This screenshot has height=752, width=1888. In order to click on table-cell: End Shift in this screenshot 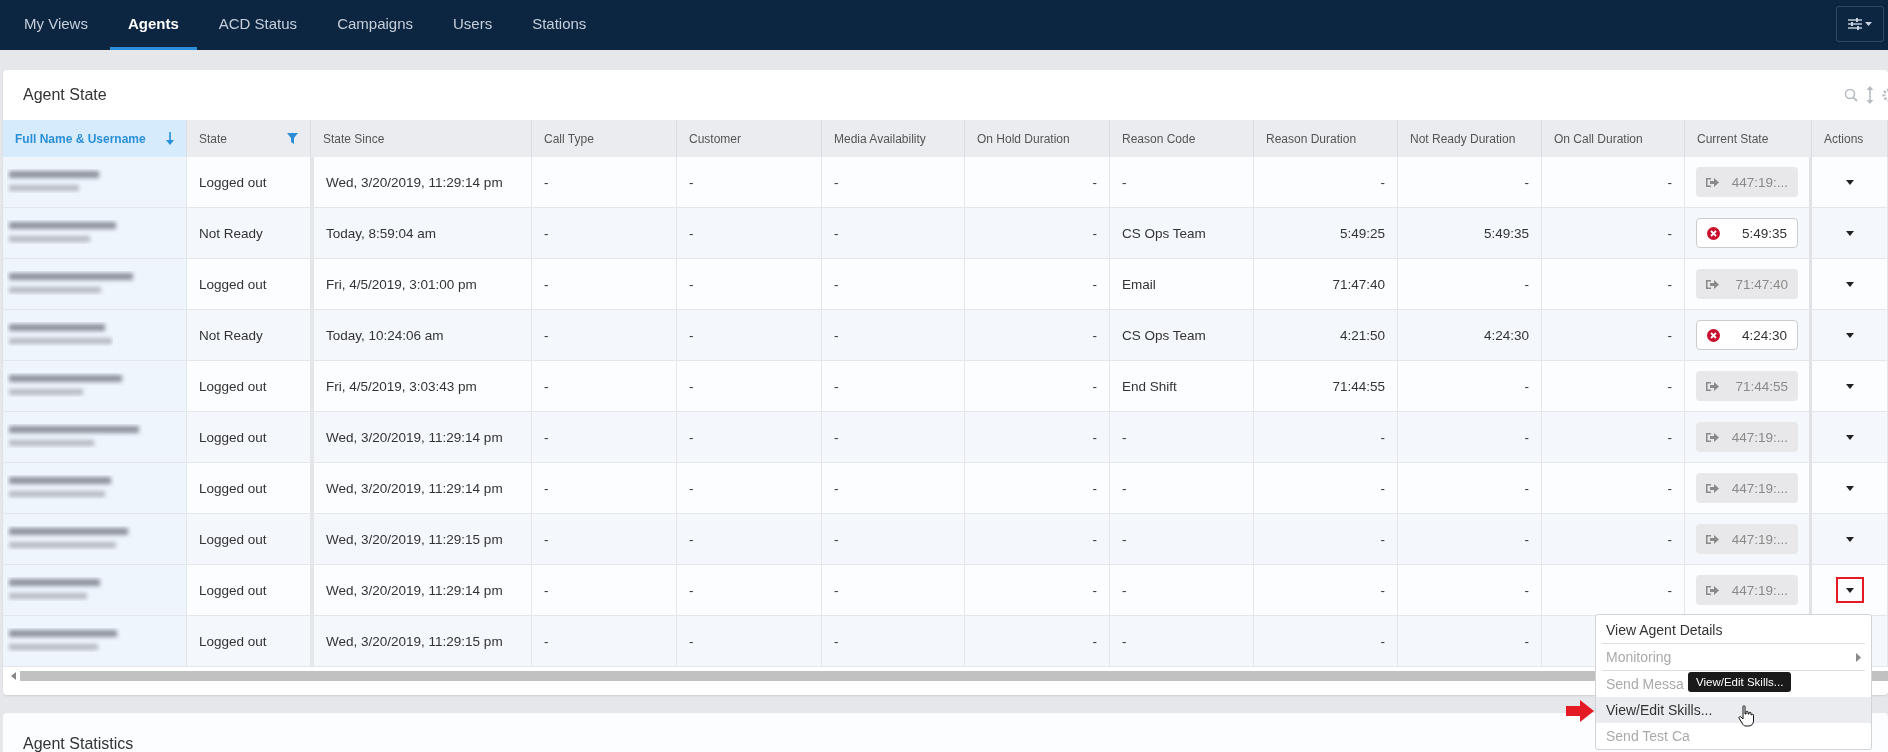, I will do `click(1182, 386)`.